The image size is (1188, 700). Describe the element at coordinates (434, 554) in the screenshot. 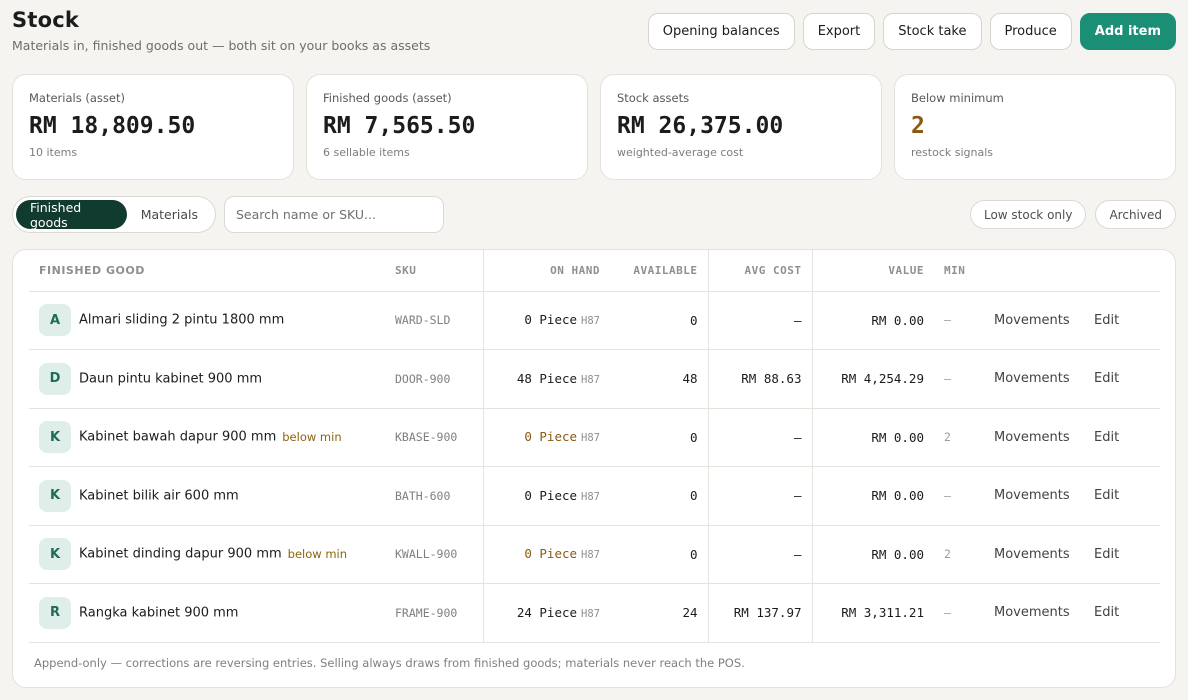

I see `item-sku: KWALL-900` at that location.